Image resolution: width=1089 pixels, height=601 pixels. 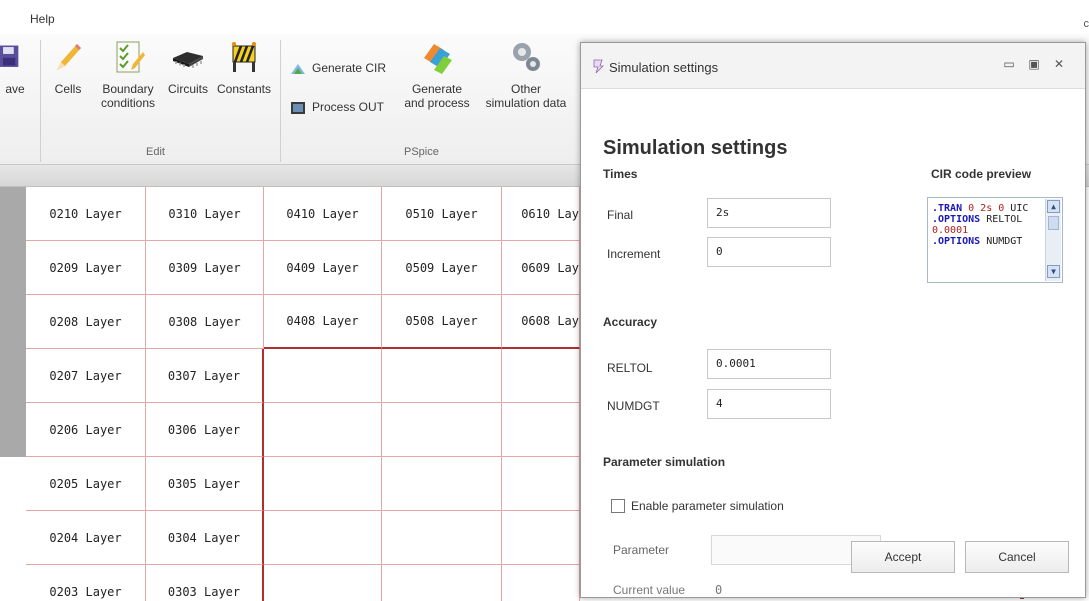 I want to click on cancel-button: Cancel, so click(x=1017, y=557).